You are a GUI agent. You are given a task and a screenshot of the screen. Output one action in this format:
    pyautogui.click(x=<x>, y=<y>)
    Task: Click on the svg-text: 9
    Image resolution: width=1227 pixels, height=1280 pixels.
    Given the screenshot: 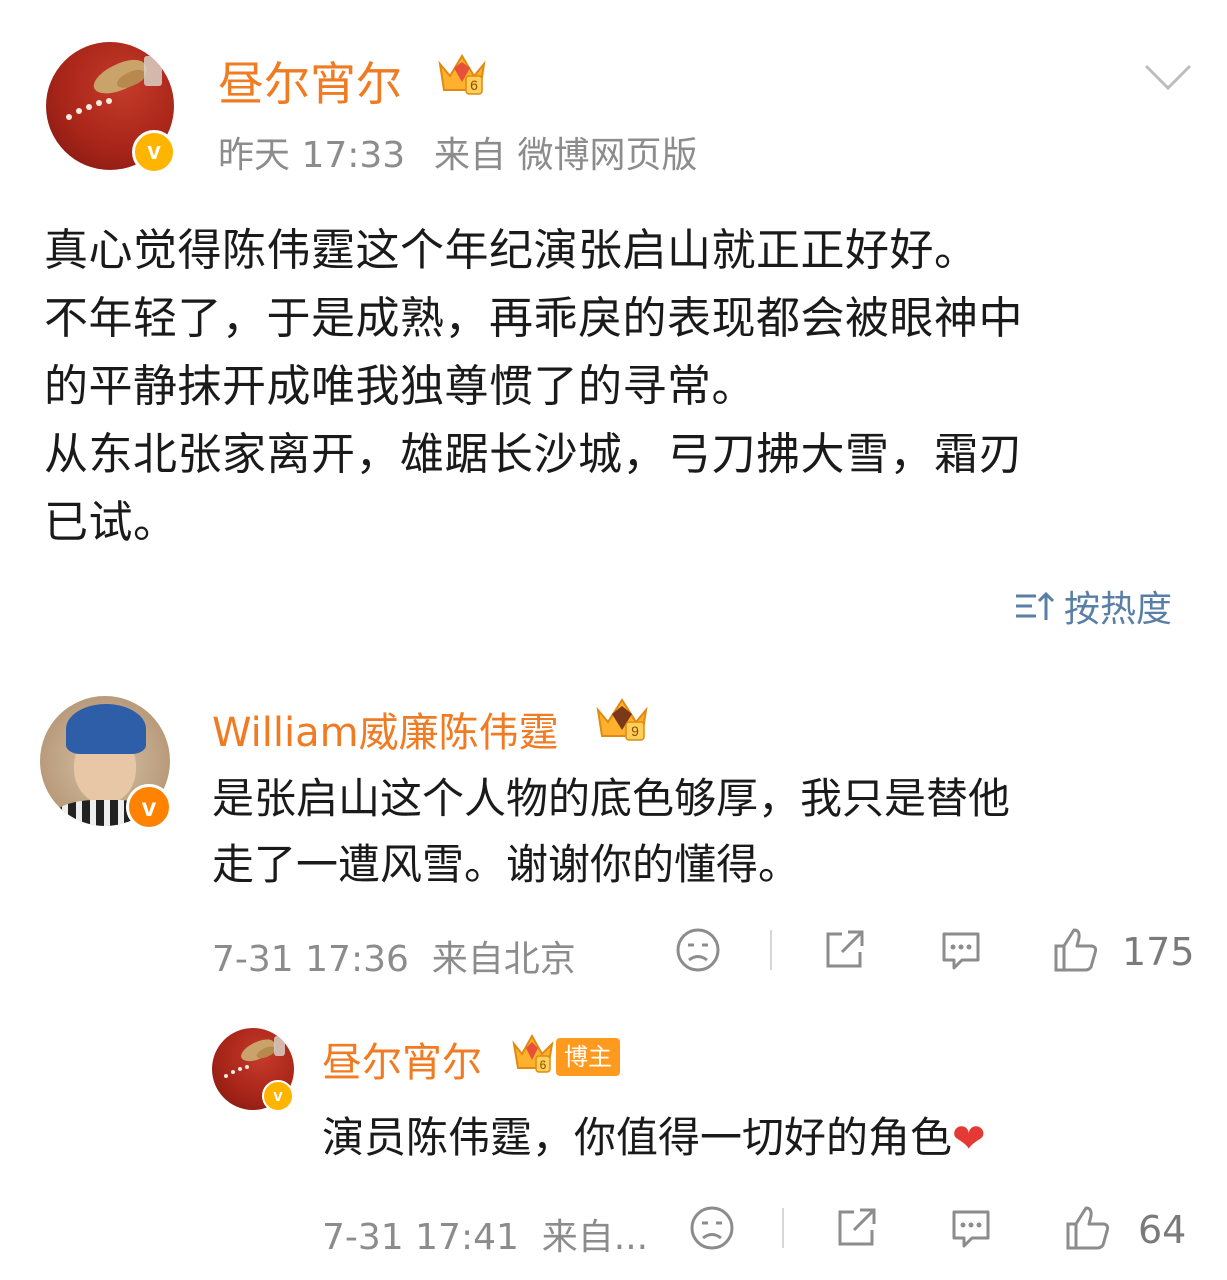 What is the action you would take?
    pyautogui.click(x=635, y=731)
    